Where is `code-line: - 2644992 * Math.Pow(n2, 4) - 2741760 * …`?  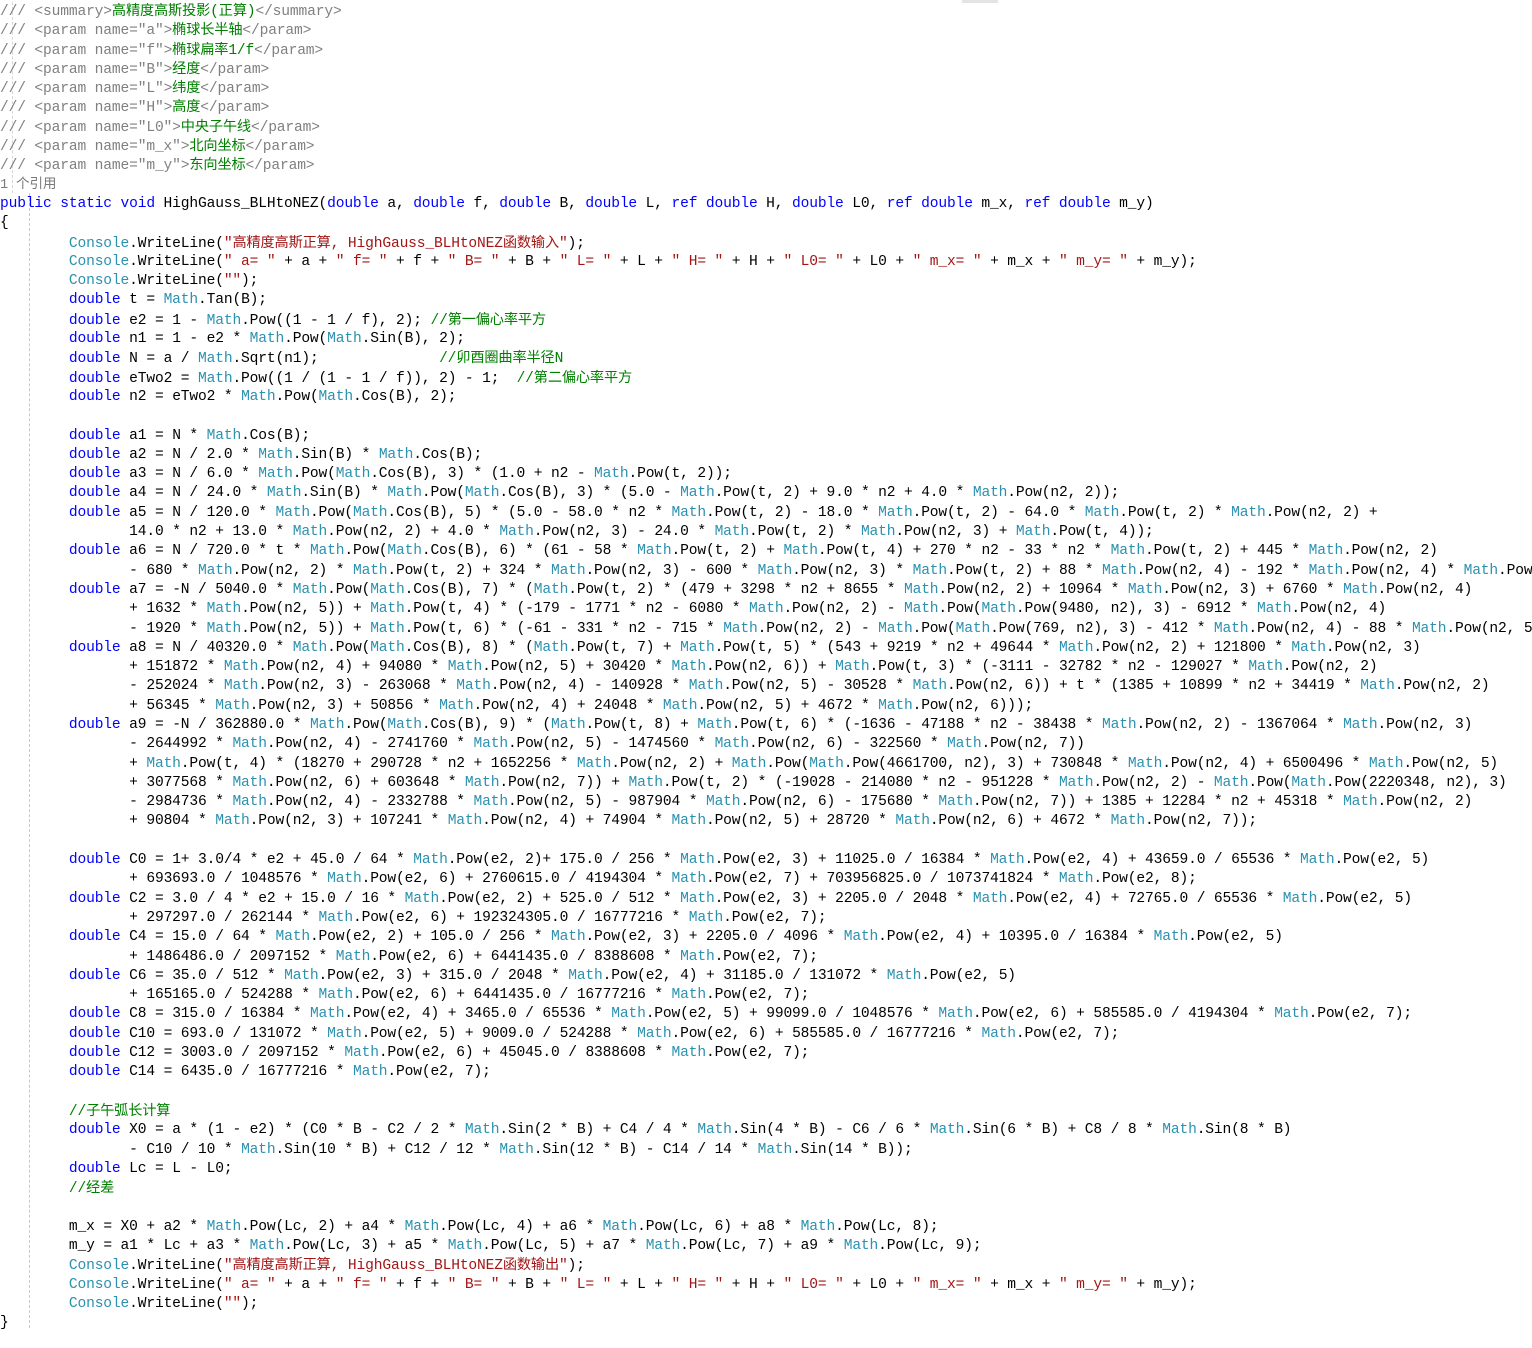
code-line: - 2644992 * Math.Pow(n2, 4) - 2741760 * … is located at coordinates (607, 744).